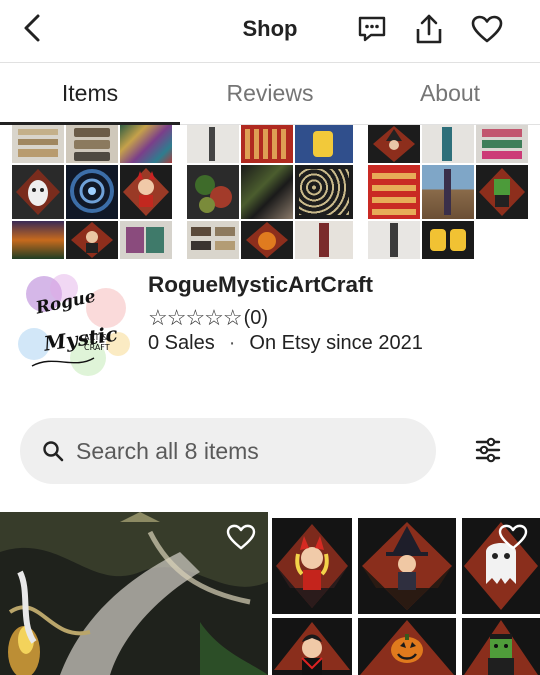 Image resolution: width=540 pixels, height=675 pixels. I want to click on message-button, so click(372, 29).